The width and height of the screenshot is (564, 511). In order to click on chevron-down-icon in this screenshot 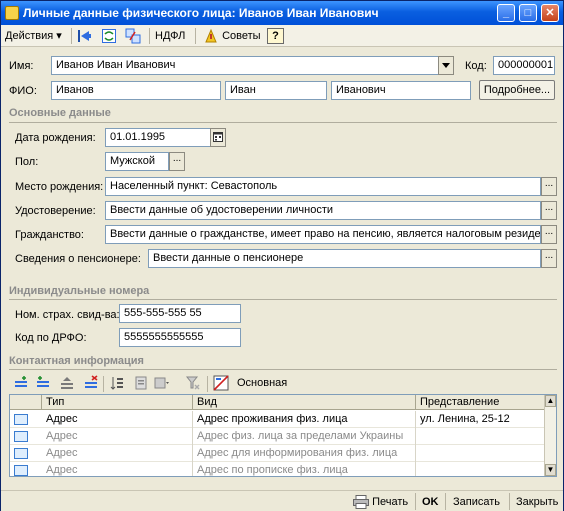, I will do `click(446, 65)`.